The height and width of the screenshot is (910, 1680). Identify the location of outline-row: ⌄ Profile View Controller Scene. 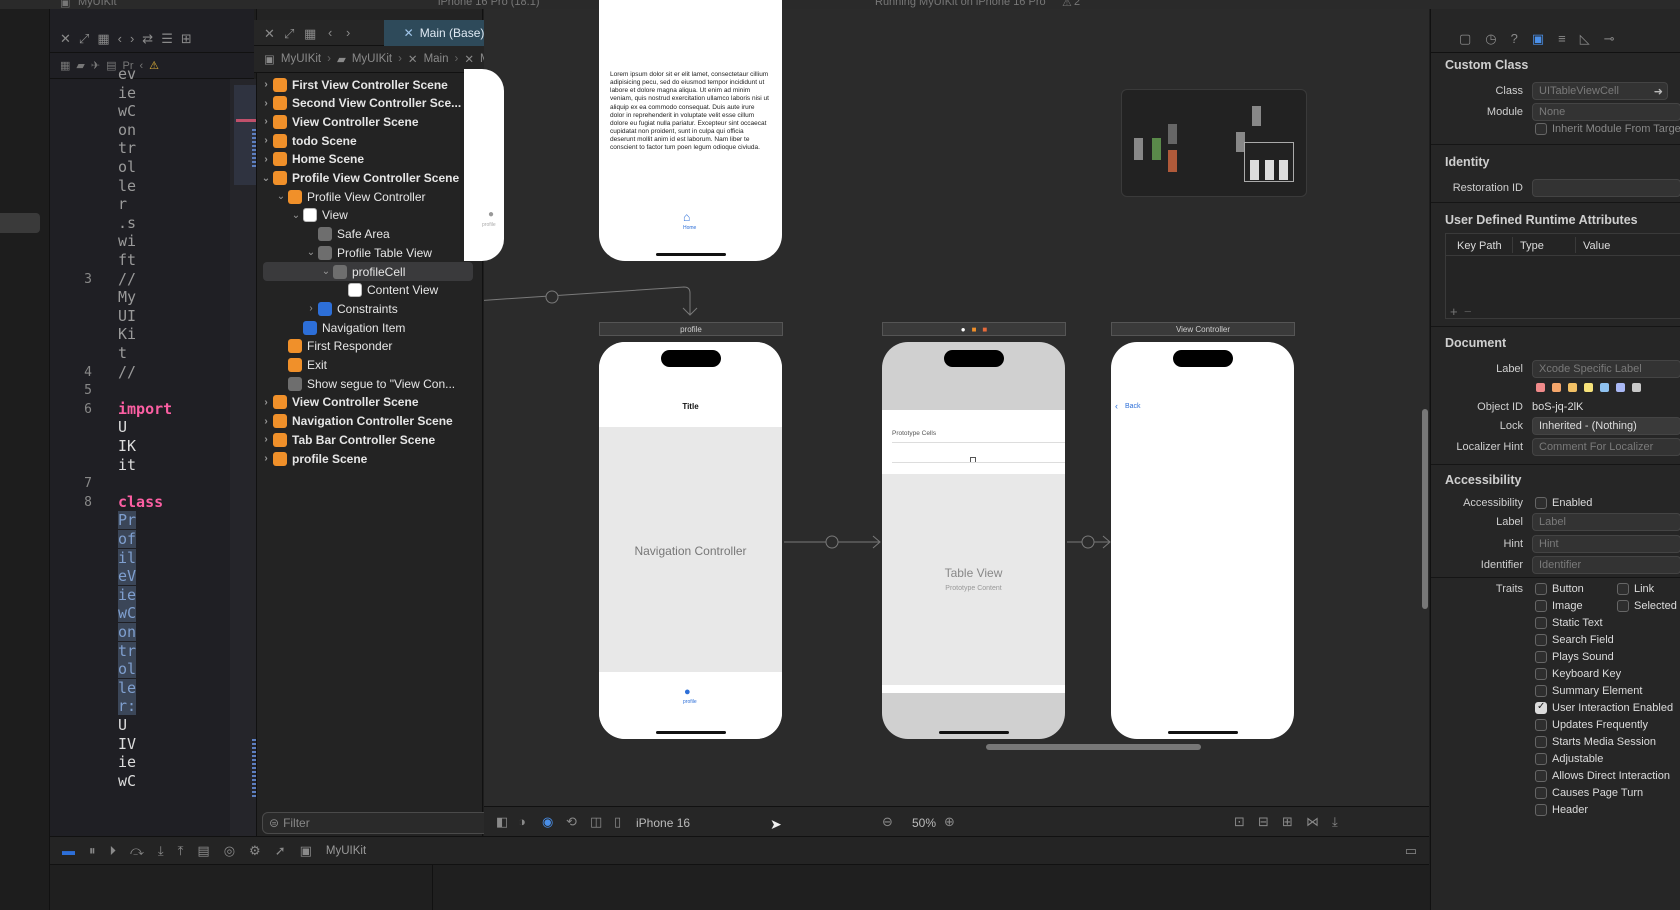
(359, 178).